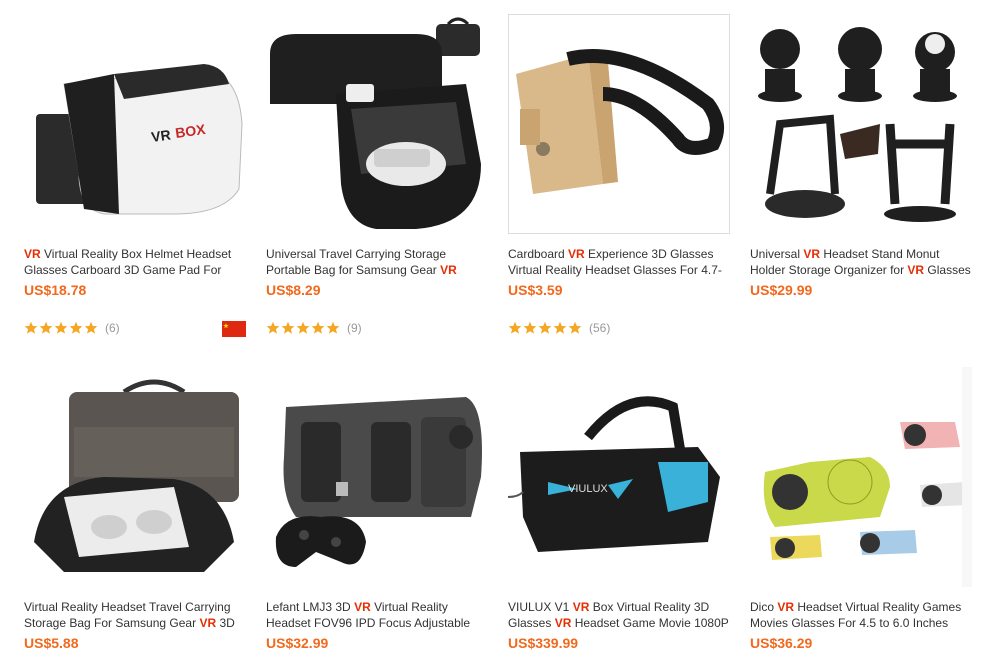  I want to click on title-text: Storage Bag For Samsung Gear, so click(112, 623).